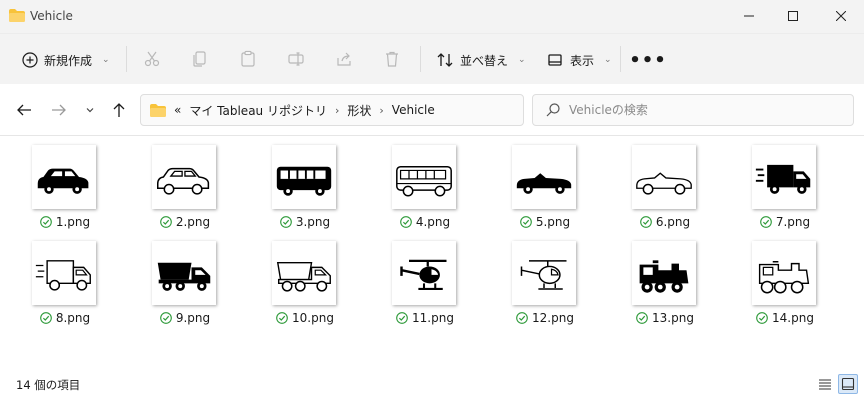  What do you see at coordinates (63, 275) in the screenshot?
I see `delivery-truck-outline-icon` at bounding box center [63, 275].